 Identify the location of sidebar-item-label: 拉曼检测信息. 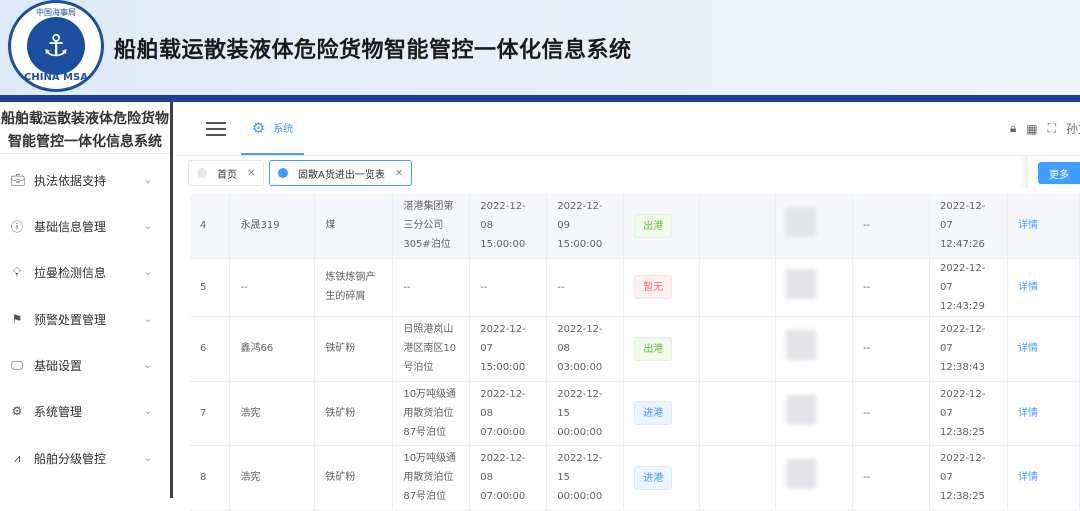
(70, 272).